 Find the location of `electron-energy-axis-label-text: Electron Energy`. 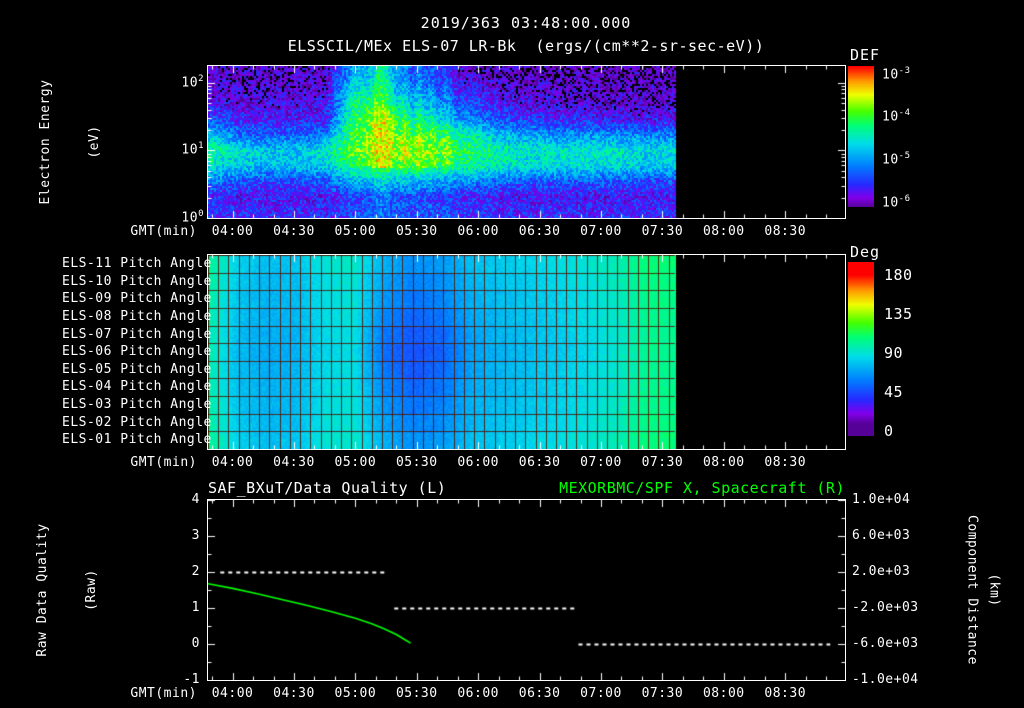

electron-energy-axis-label-text: Electron Energy is located at coordinates (45, 142).